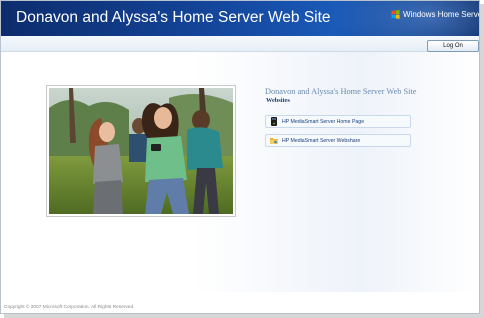 Image resolution: width=484 pixels, height=318 pixels. I want to click on link-label: HP MediaSmart Server Webshare, so click(321, 140).